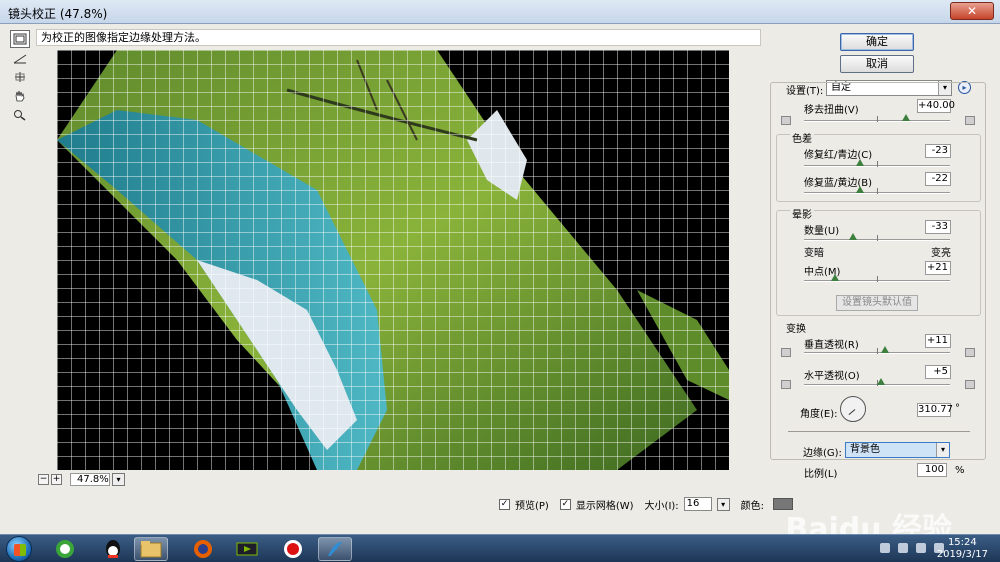 This screenshot has width=1000, height=562. What do you see at coordinates (43, 479) in the screenshot?
I see `zoom-out-button: −` at bounding box center [43, 479].